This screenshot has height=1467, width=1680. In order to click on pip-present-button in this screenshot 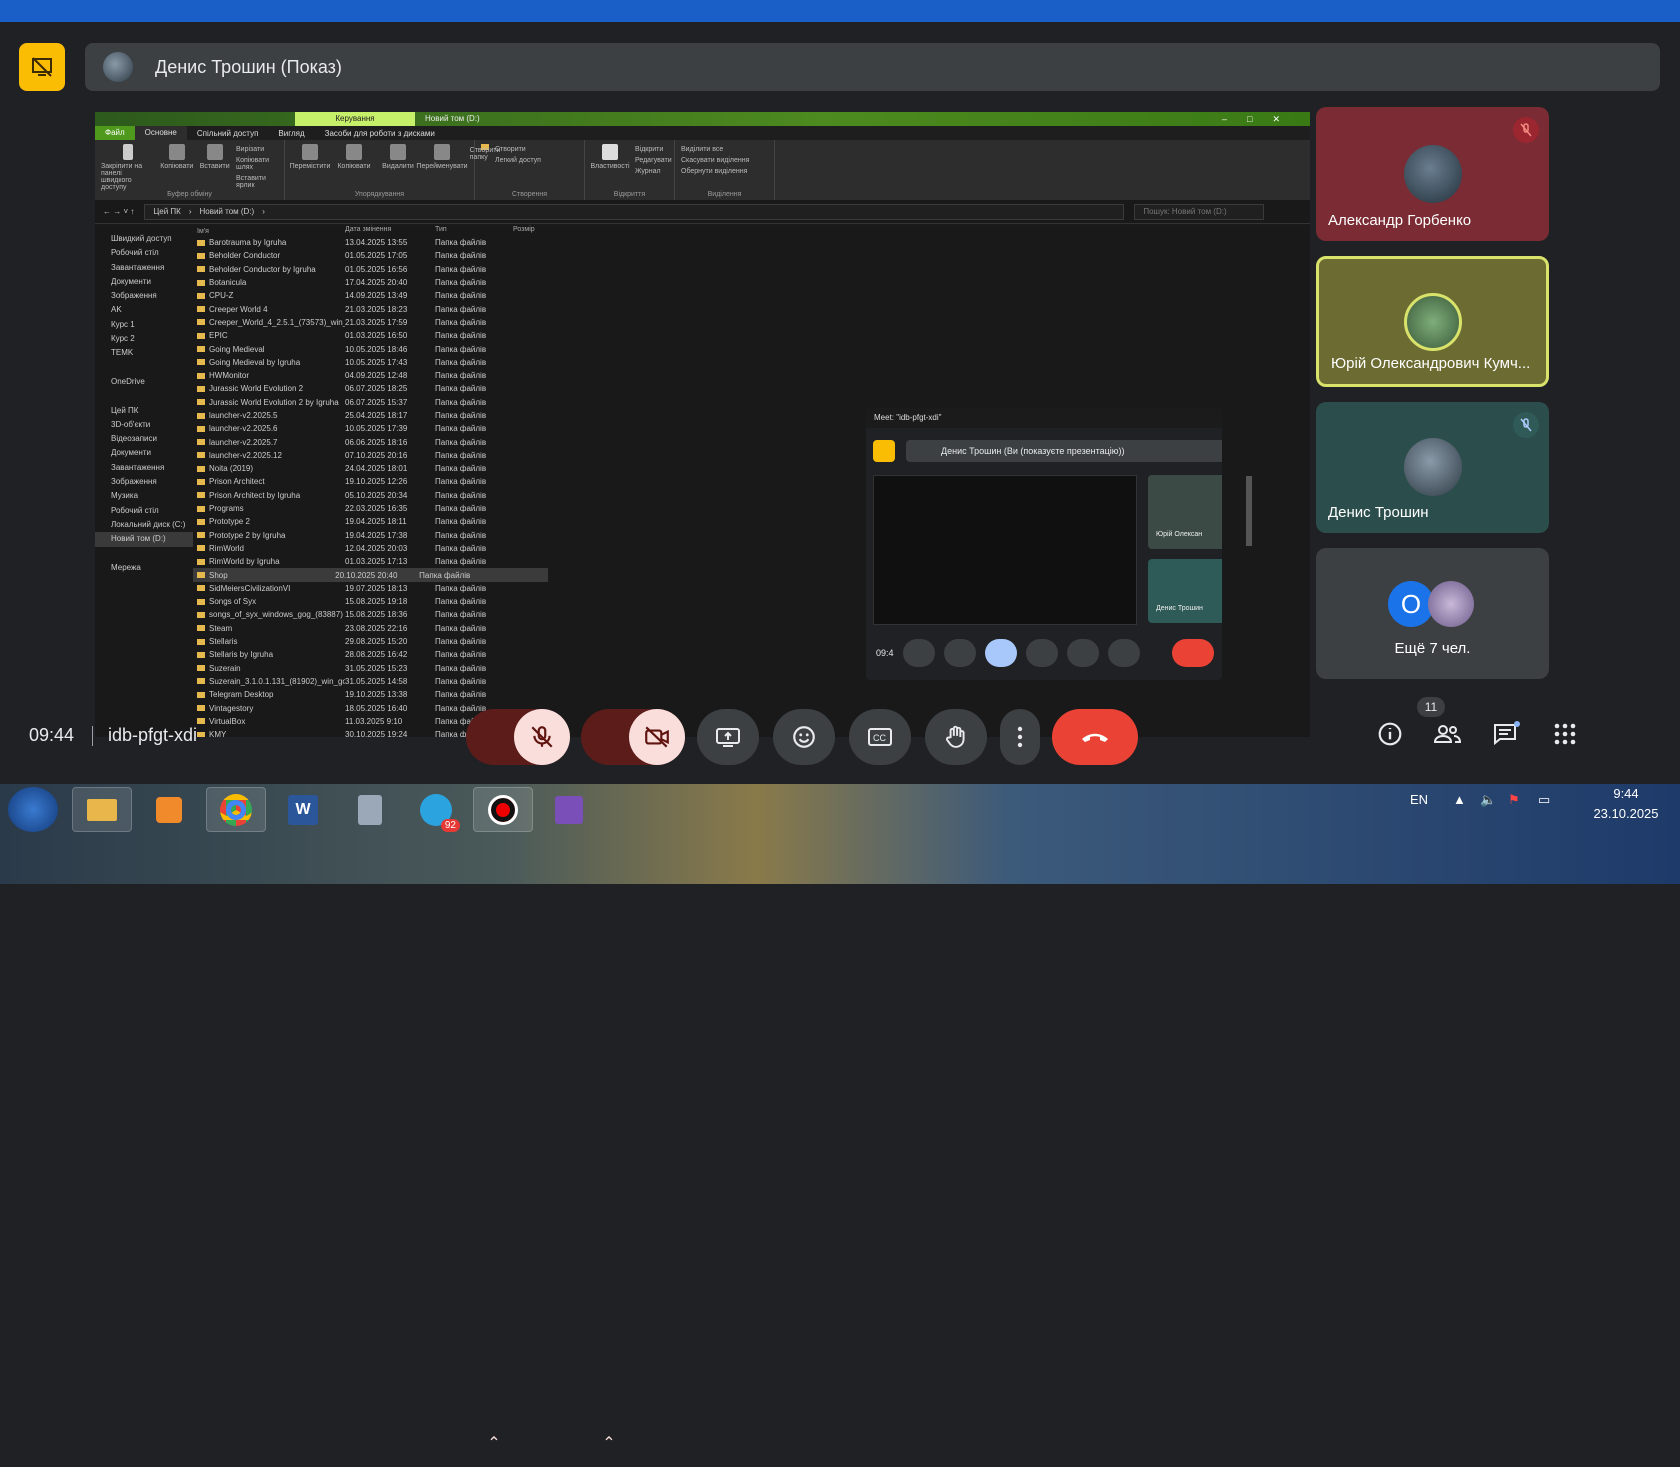, I will do `click(1000, 653)`.